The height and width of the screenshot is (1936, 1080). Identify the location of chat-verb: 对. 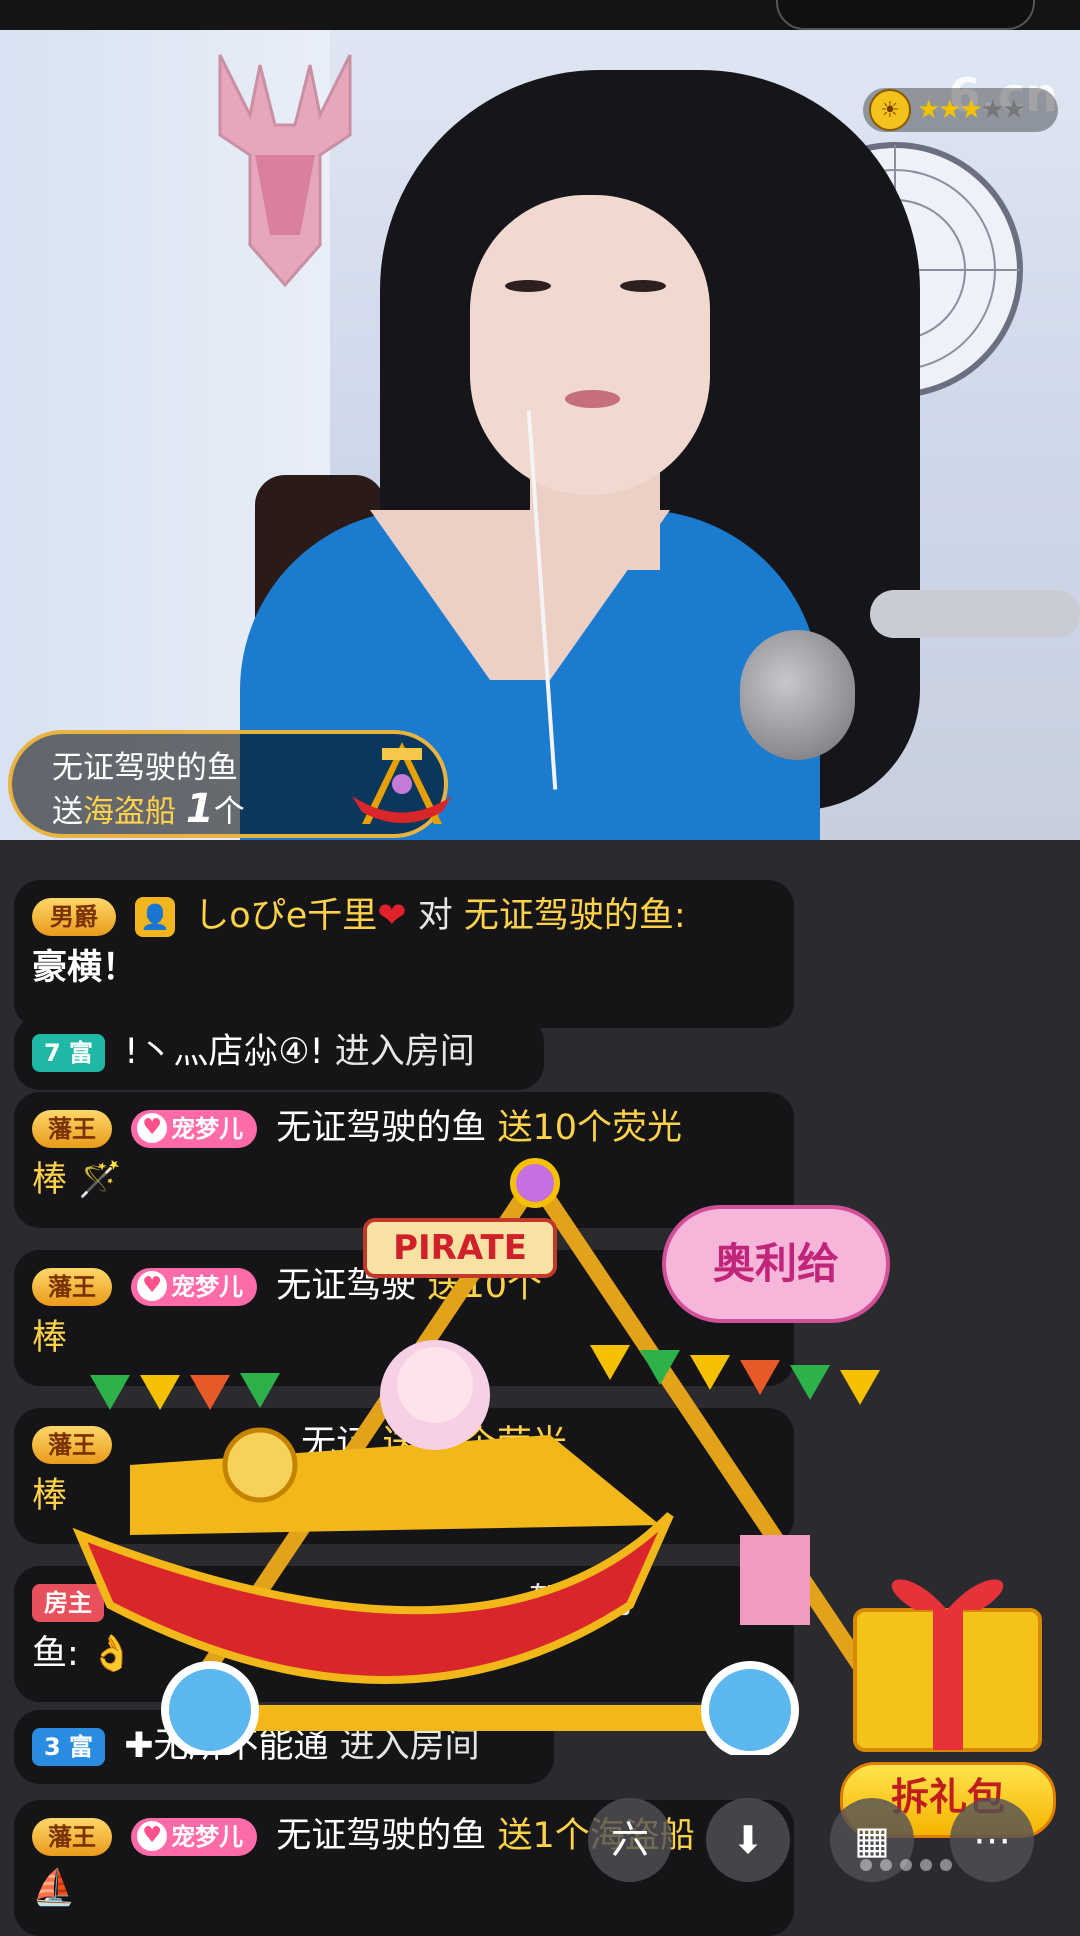
(435, 916).